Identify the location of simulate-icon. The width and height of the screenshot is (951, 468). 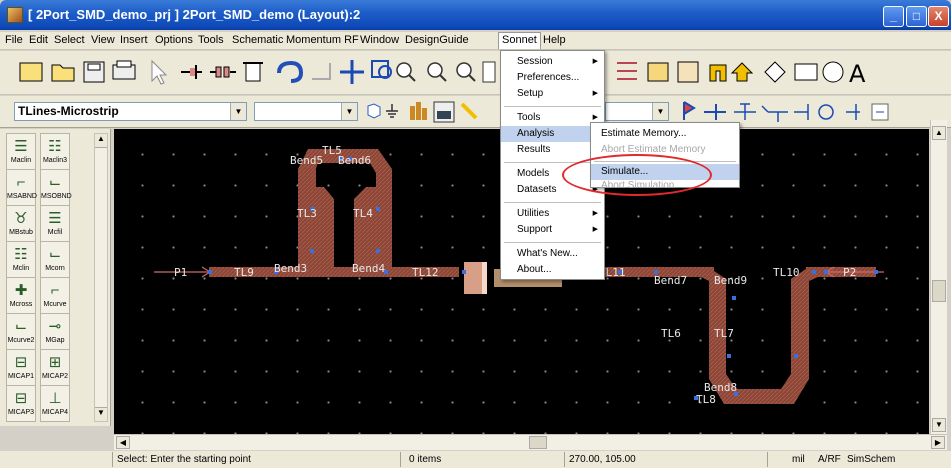
(444, 112).